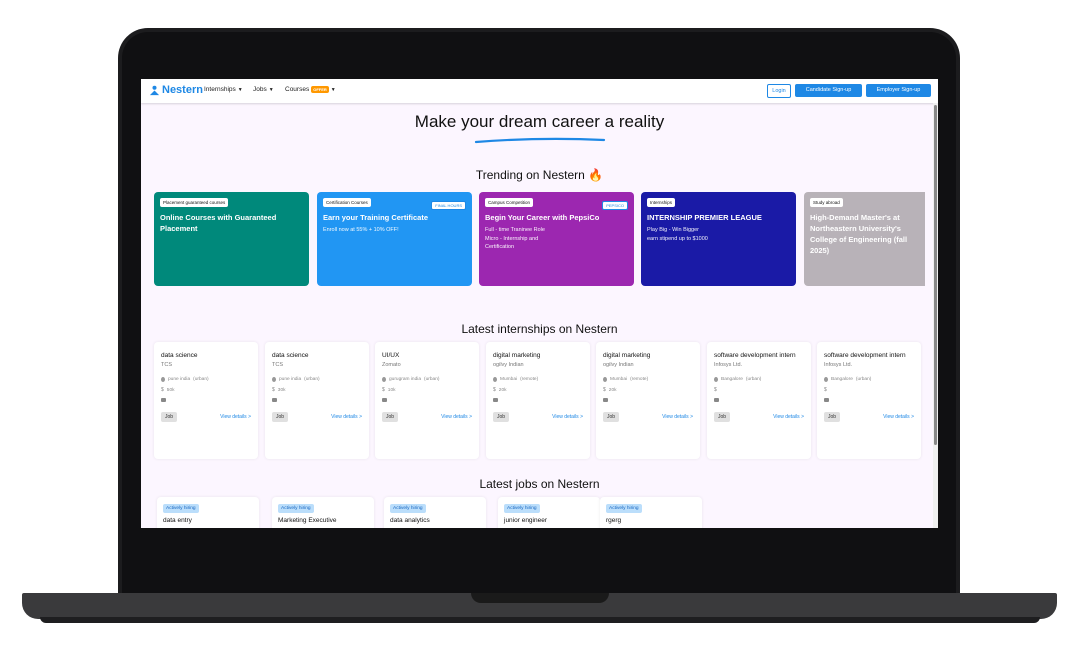 This screenshot has width=1080, height=663. I want to click on internships-title: Latest internships on Nestern, so click(539, 329).